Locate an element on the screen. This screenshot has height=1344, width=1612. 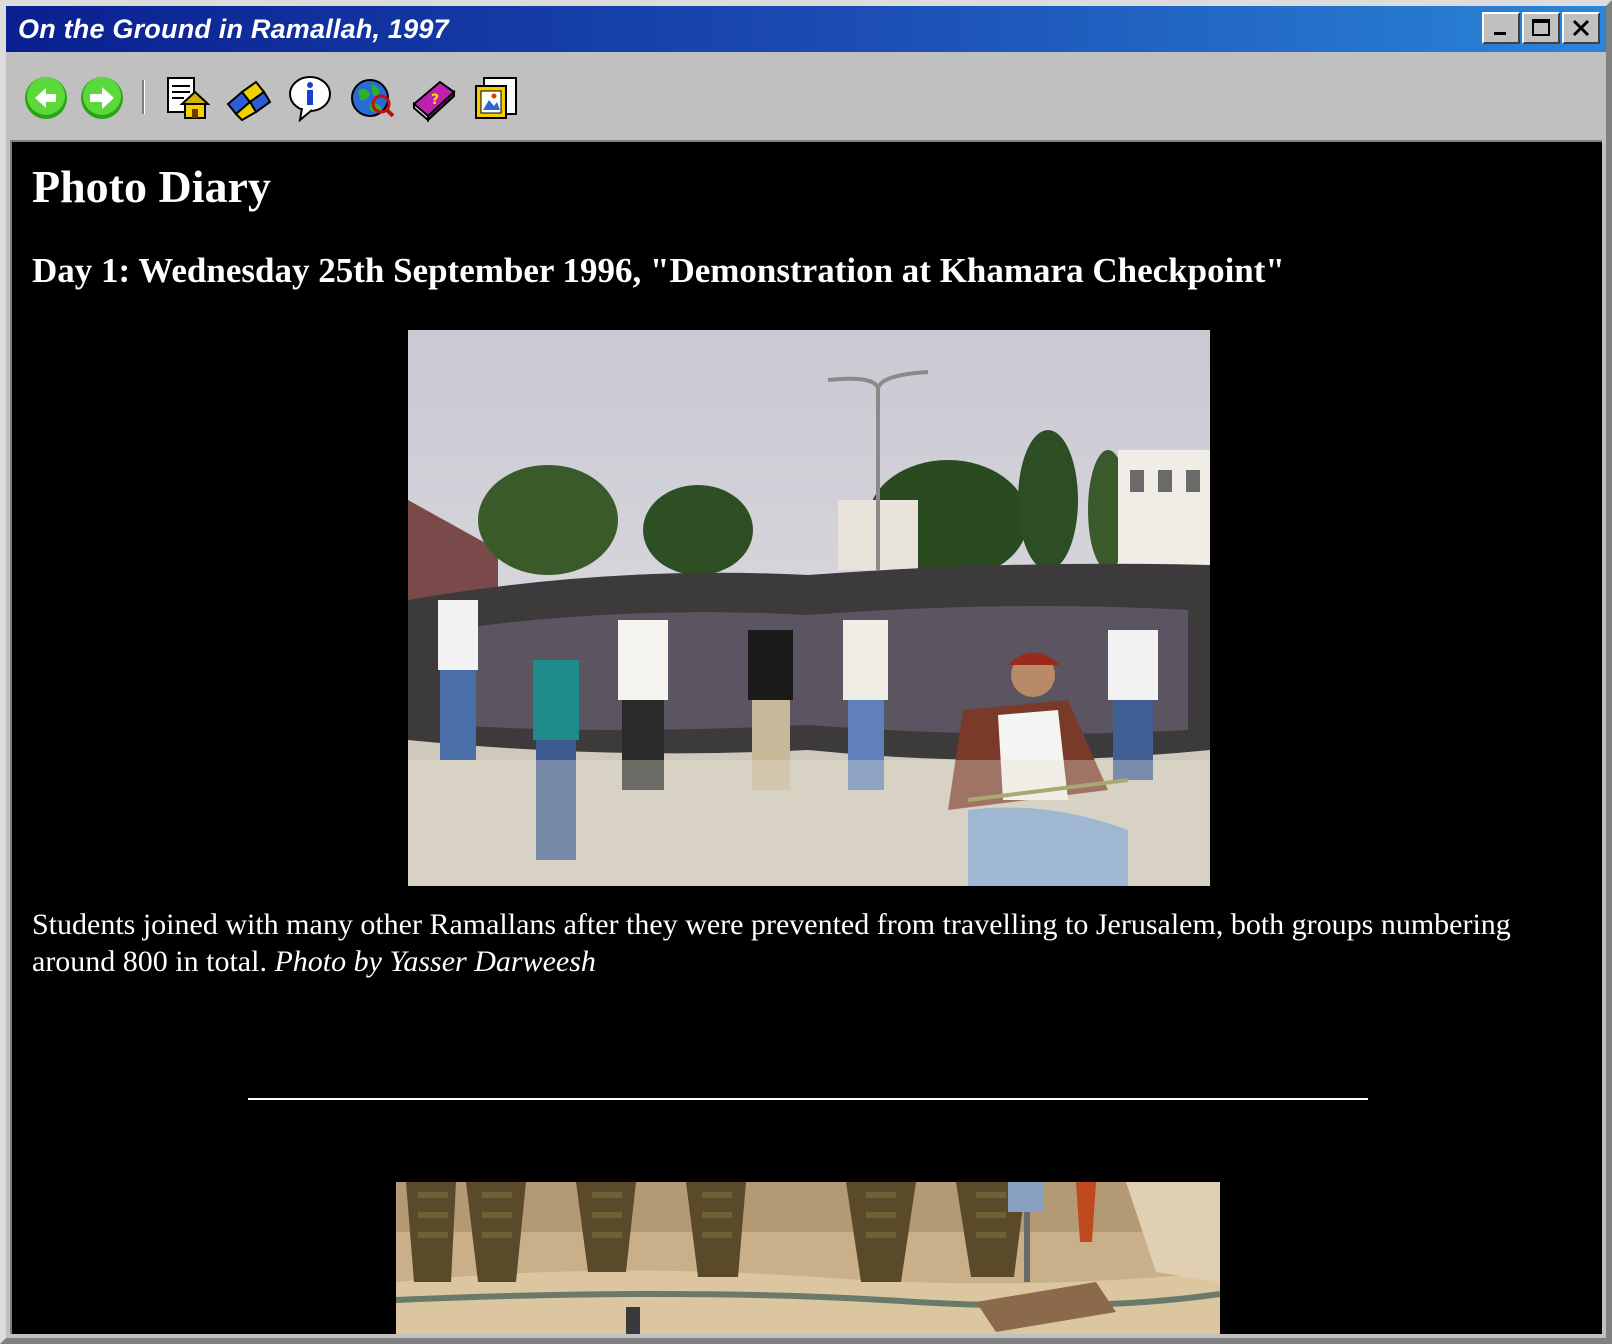
globe-search-icon is located at coordinates (373, 98).